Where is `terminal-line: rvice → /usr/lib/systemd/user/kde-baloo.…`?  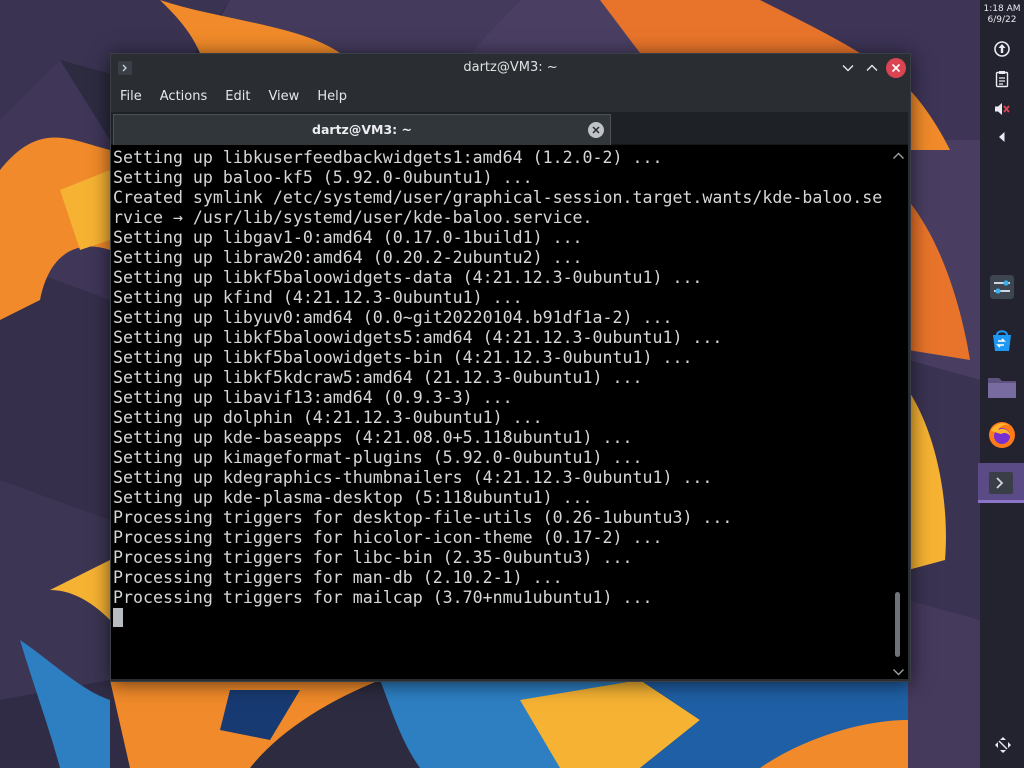
terminal-line: rvice → /usr/lib/systemd/user/kde-baloo.… is located at coordinates (353, 217).